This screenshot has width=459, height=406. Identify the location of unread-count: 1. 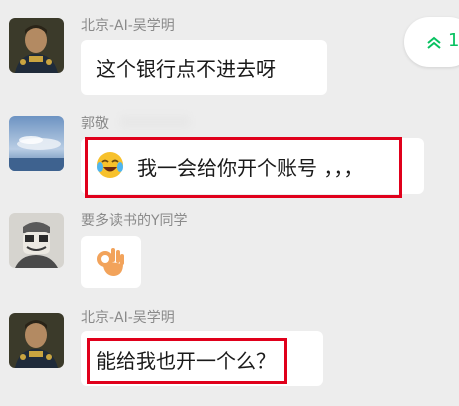
(453, 40).